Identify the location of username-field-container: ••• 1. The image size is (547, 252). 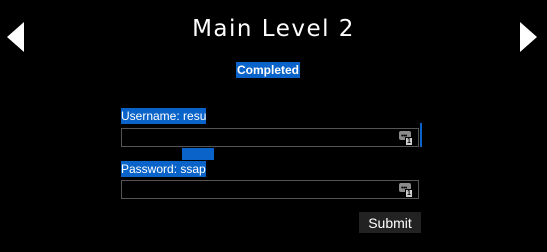
(270, 137).